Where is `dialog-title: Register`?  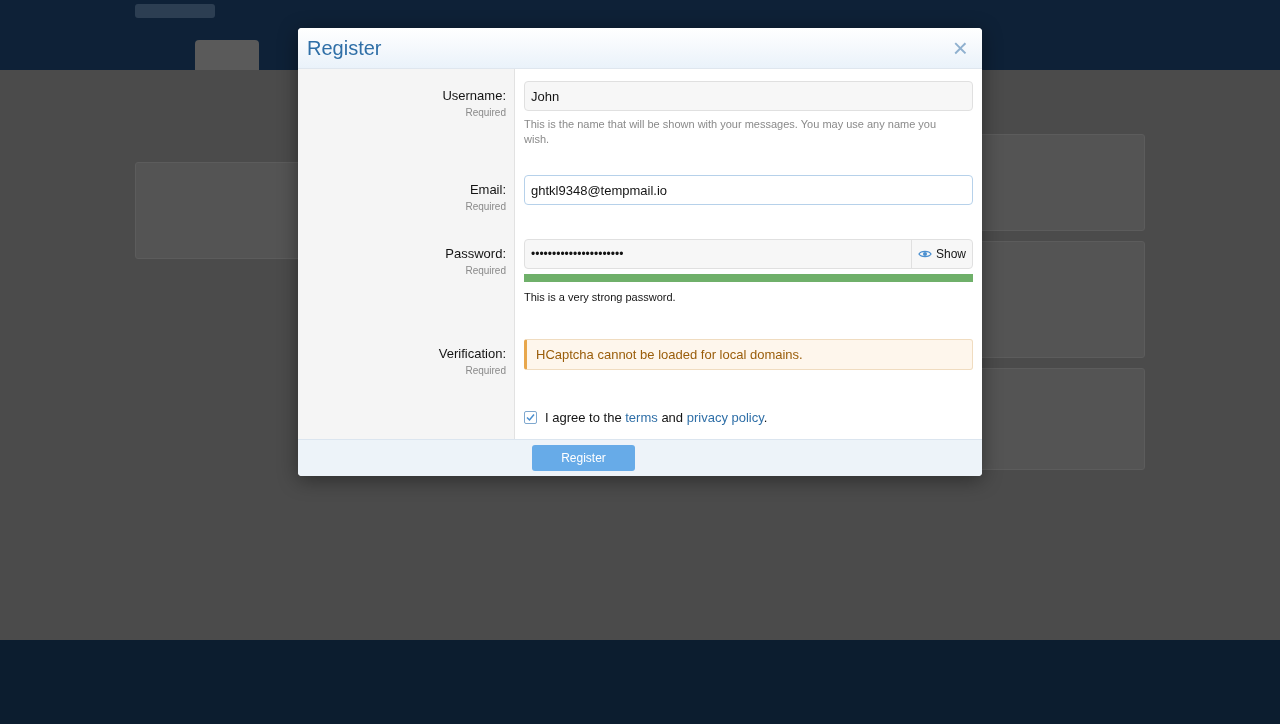
dialog-title: Register is located at coordinates (344, 48).